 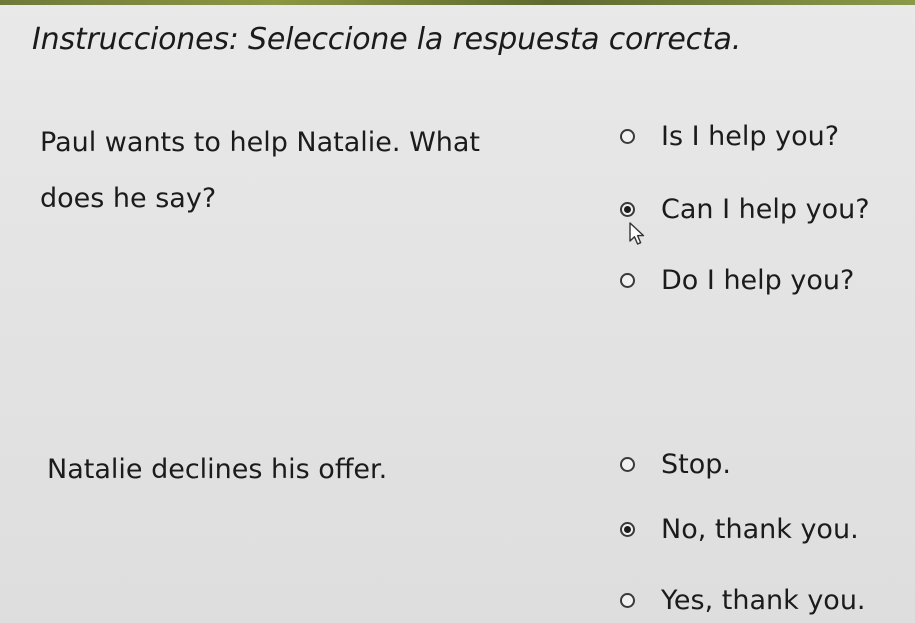 I want to click on q2-option-stop: Stop., so click(x=671, y=464).